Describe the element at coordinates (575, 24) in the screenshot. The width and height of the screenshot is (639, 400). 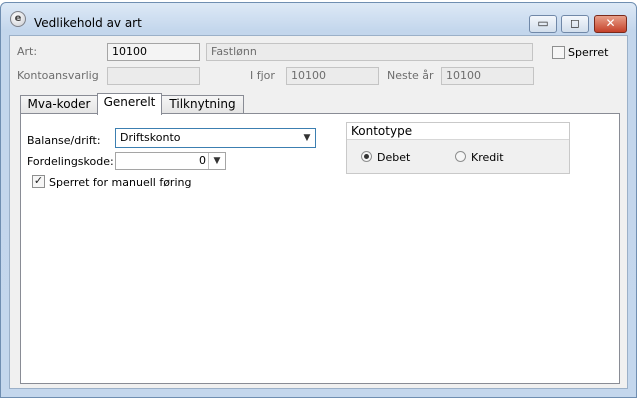
I see `maximize-button: ◻` at that location.